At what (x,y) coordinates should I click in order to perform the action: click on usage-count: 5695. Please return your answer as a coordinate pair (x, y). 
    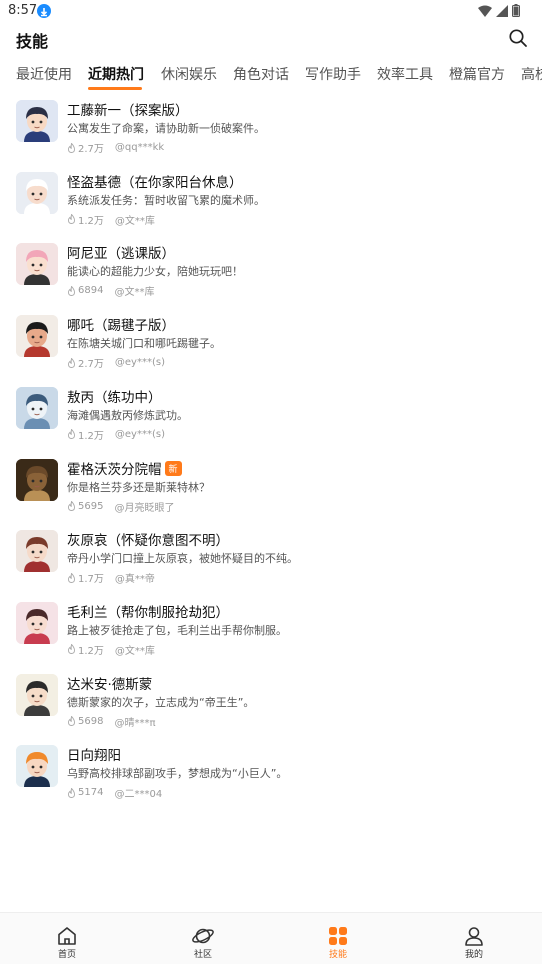
    Looking at the image, I should click on (91, 506).